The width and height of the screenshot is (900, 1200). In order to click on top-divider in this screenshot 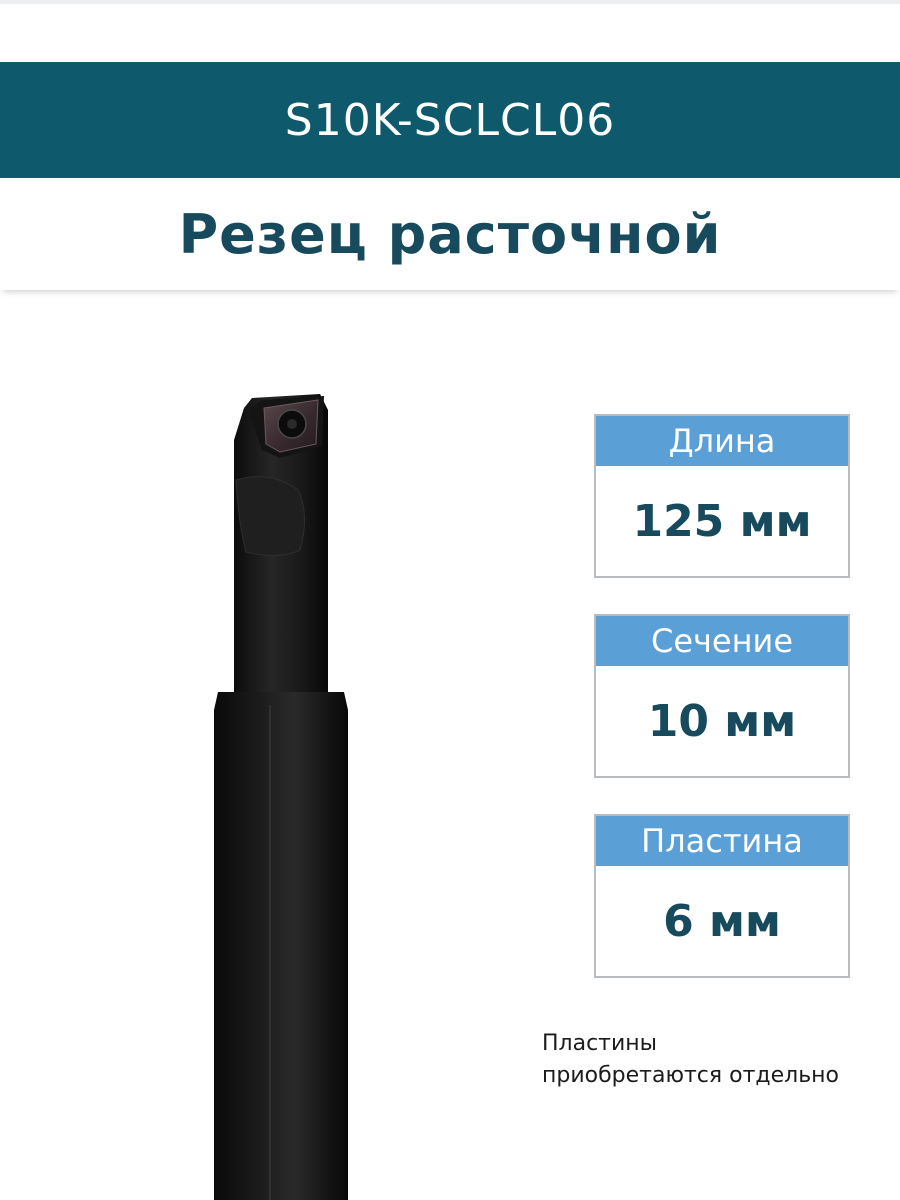, I will do `click(450, 2)`.